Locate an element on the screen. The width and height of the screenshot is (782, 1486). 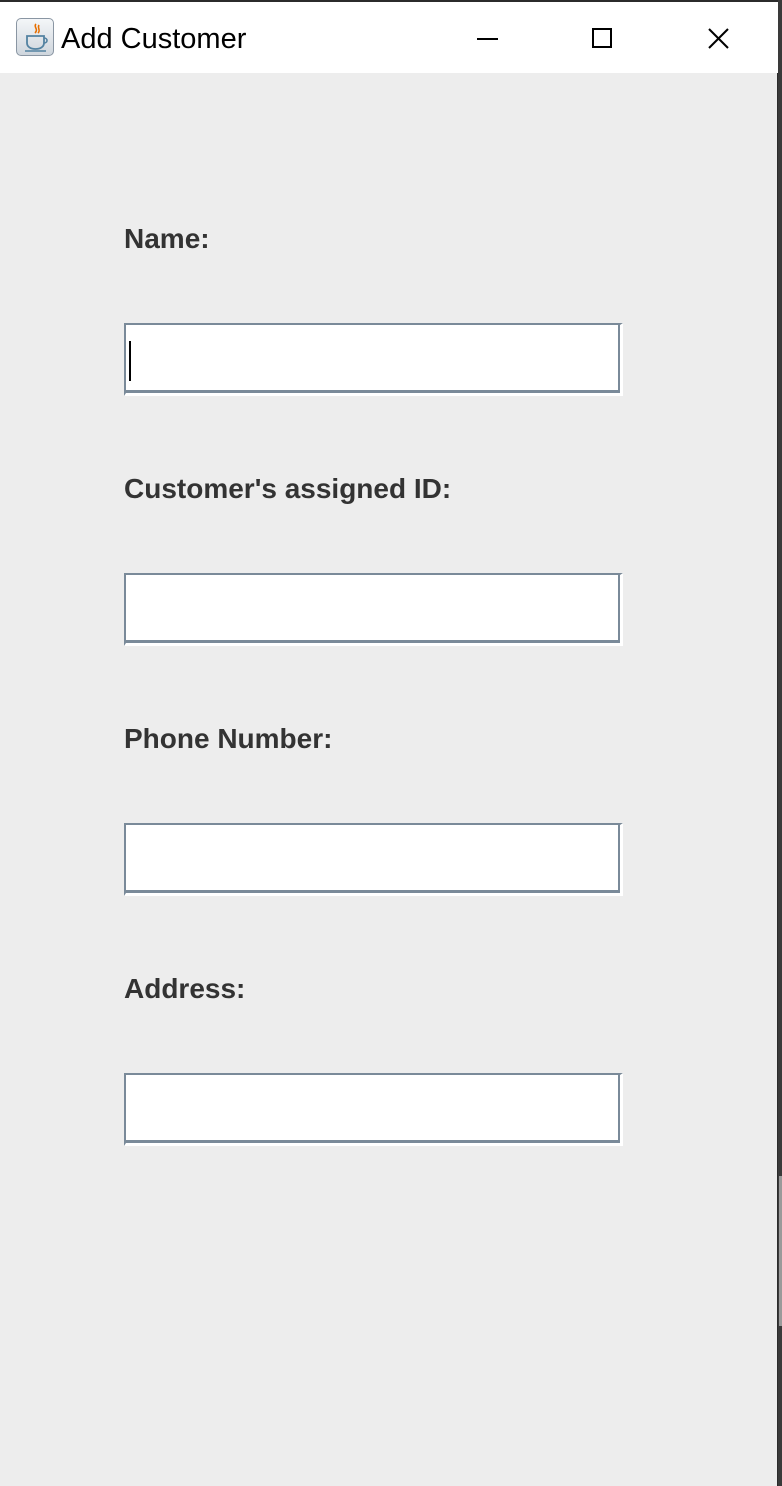
java-coffee-cup-icon is located at coordinates (35, 37).